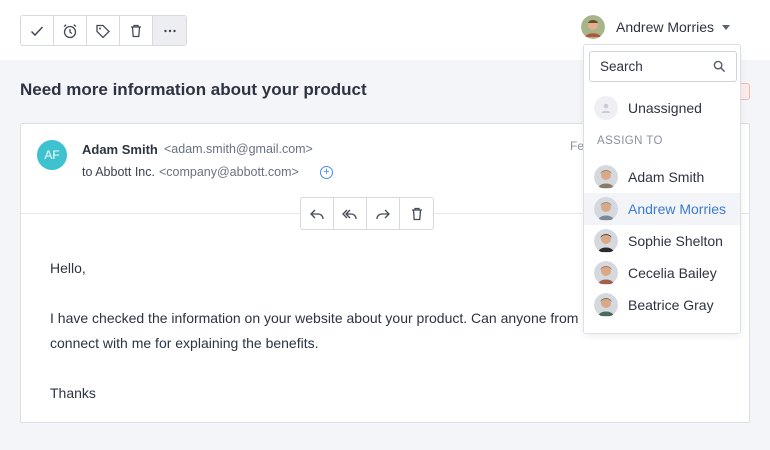  What do you see at coordinates (73, 393) in the screenshot?
I see `message-signoff: Thanks` at bounding box center [73, 393].